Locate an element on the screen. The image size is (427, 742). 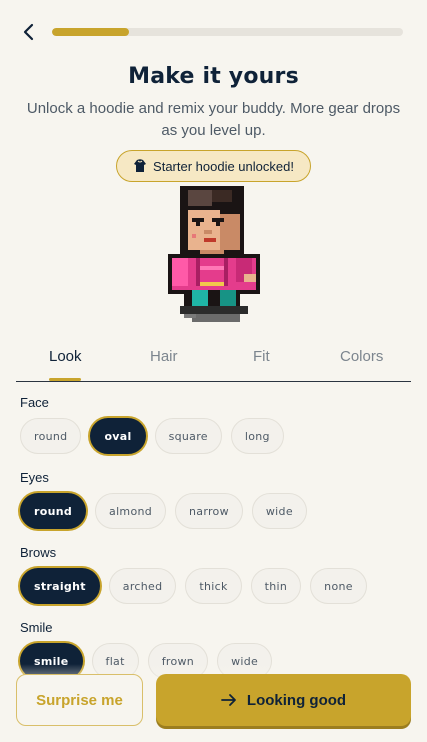
section-label-brows: Brows is located at coordinates (38, 552).